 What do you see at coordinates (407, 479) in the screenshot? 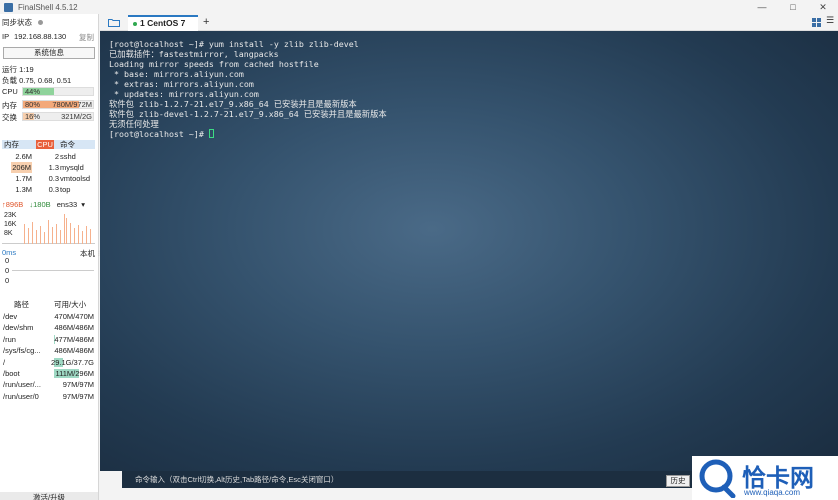
I see `command-input: 命令输入（双击Ctrl切换,Alt历史,Tab路径/命令,Esc关闭窗口）` at bounding box center [407, 479].